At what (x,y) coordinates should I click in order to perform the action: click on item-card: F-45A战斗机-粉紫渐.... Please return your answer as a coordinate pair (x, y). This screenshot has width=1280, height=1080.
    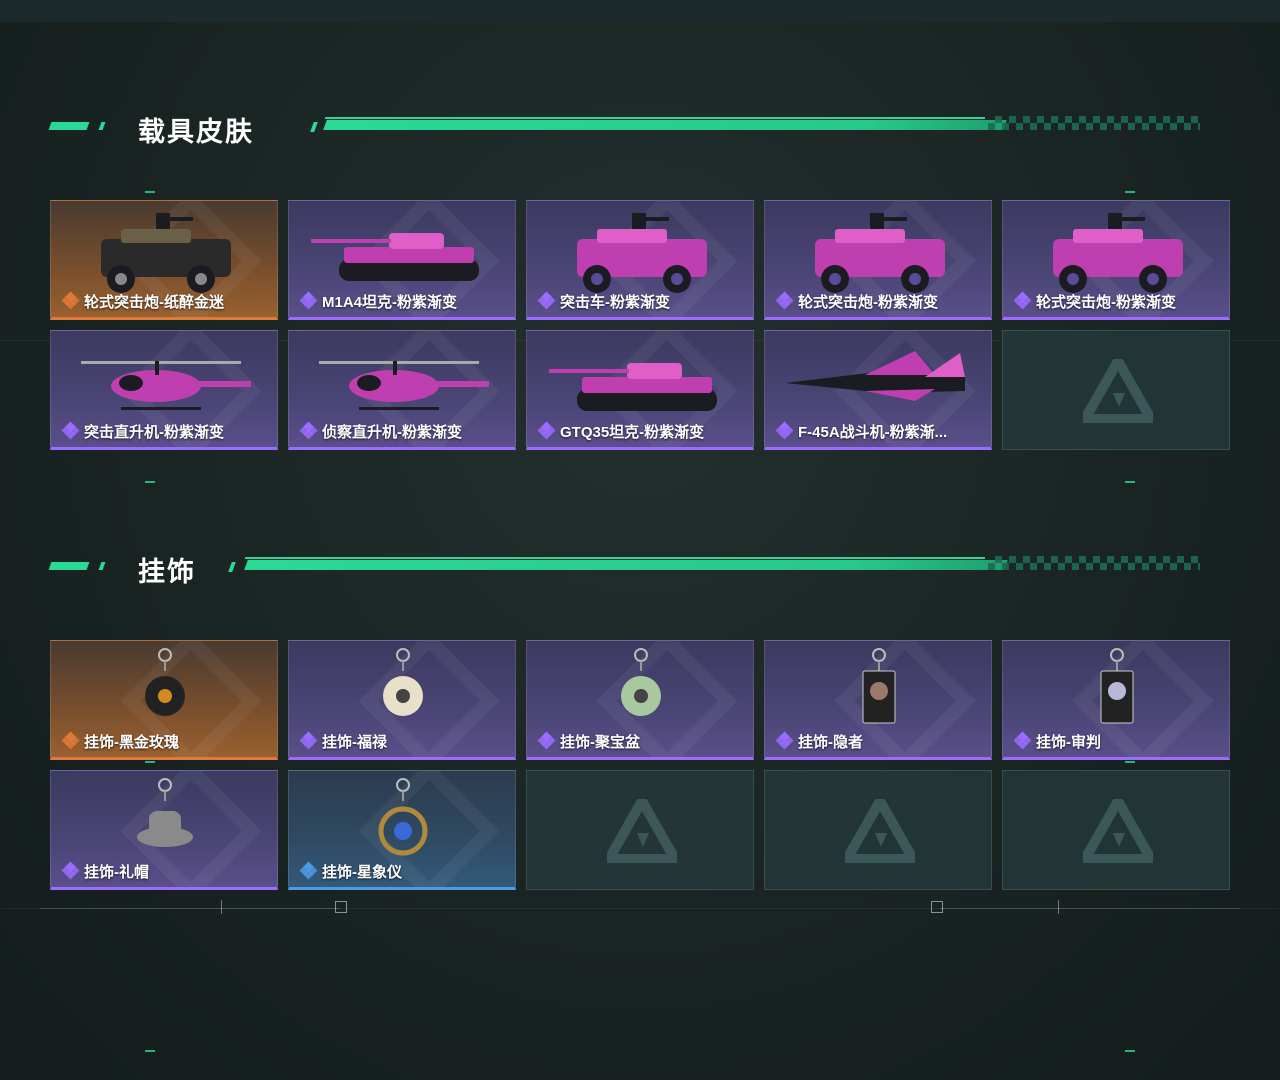
    Looking at the image, I should click on (878, 390).